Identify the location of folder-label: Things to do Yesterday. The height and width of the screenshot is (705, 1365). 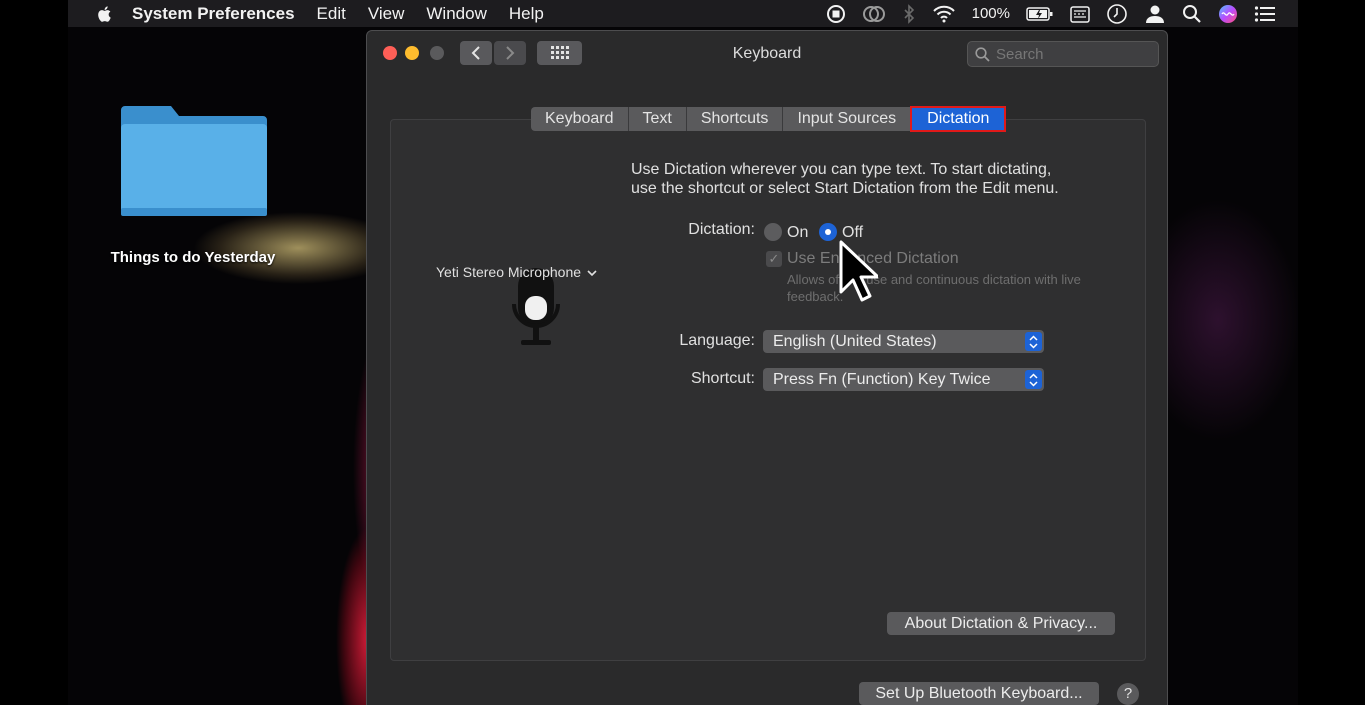
(193, 257).